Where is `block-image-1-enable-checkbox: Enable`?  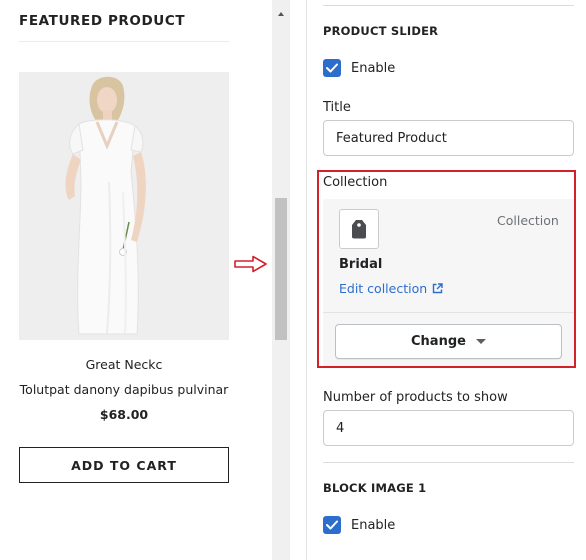 block-image-1-enable-checkbox: Enable is located at coordinates (359, 525).